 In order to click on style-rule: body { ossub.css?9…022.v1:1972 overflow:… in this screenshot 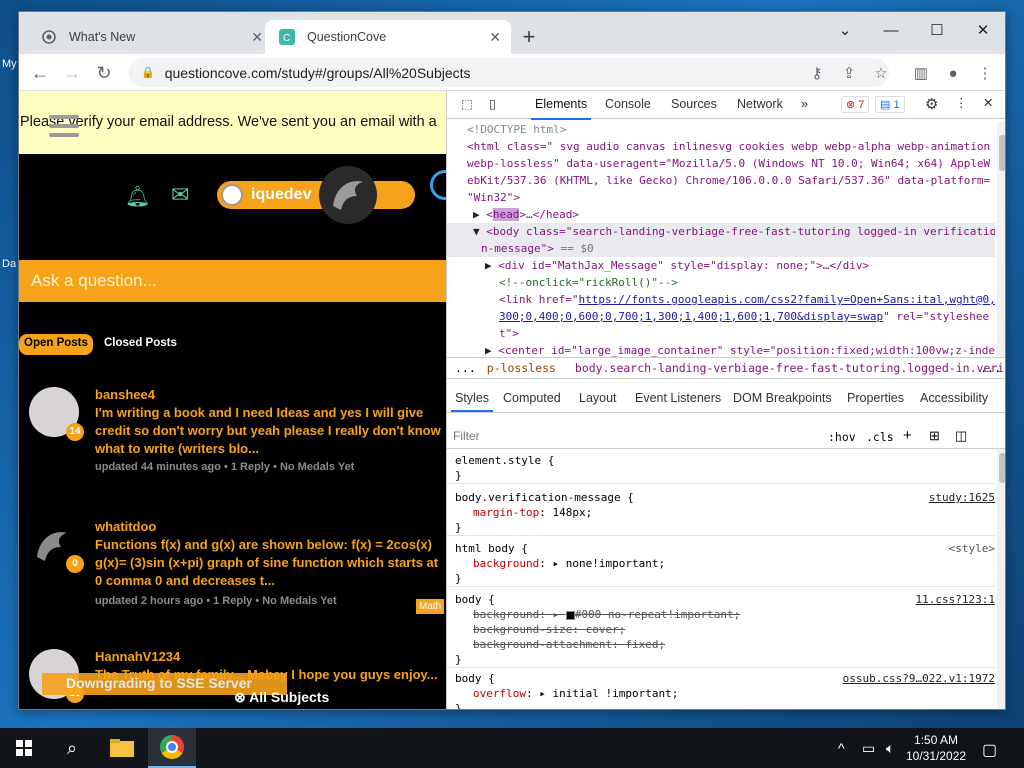, I will do `click(721, 690)`.